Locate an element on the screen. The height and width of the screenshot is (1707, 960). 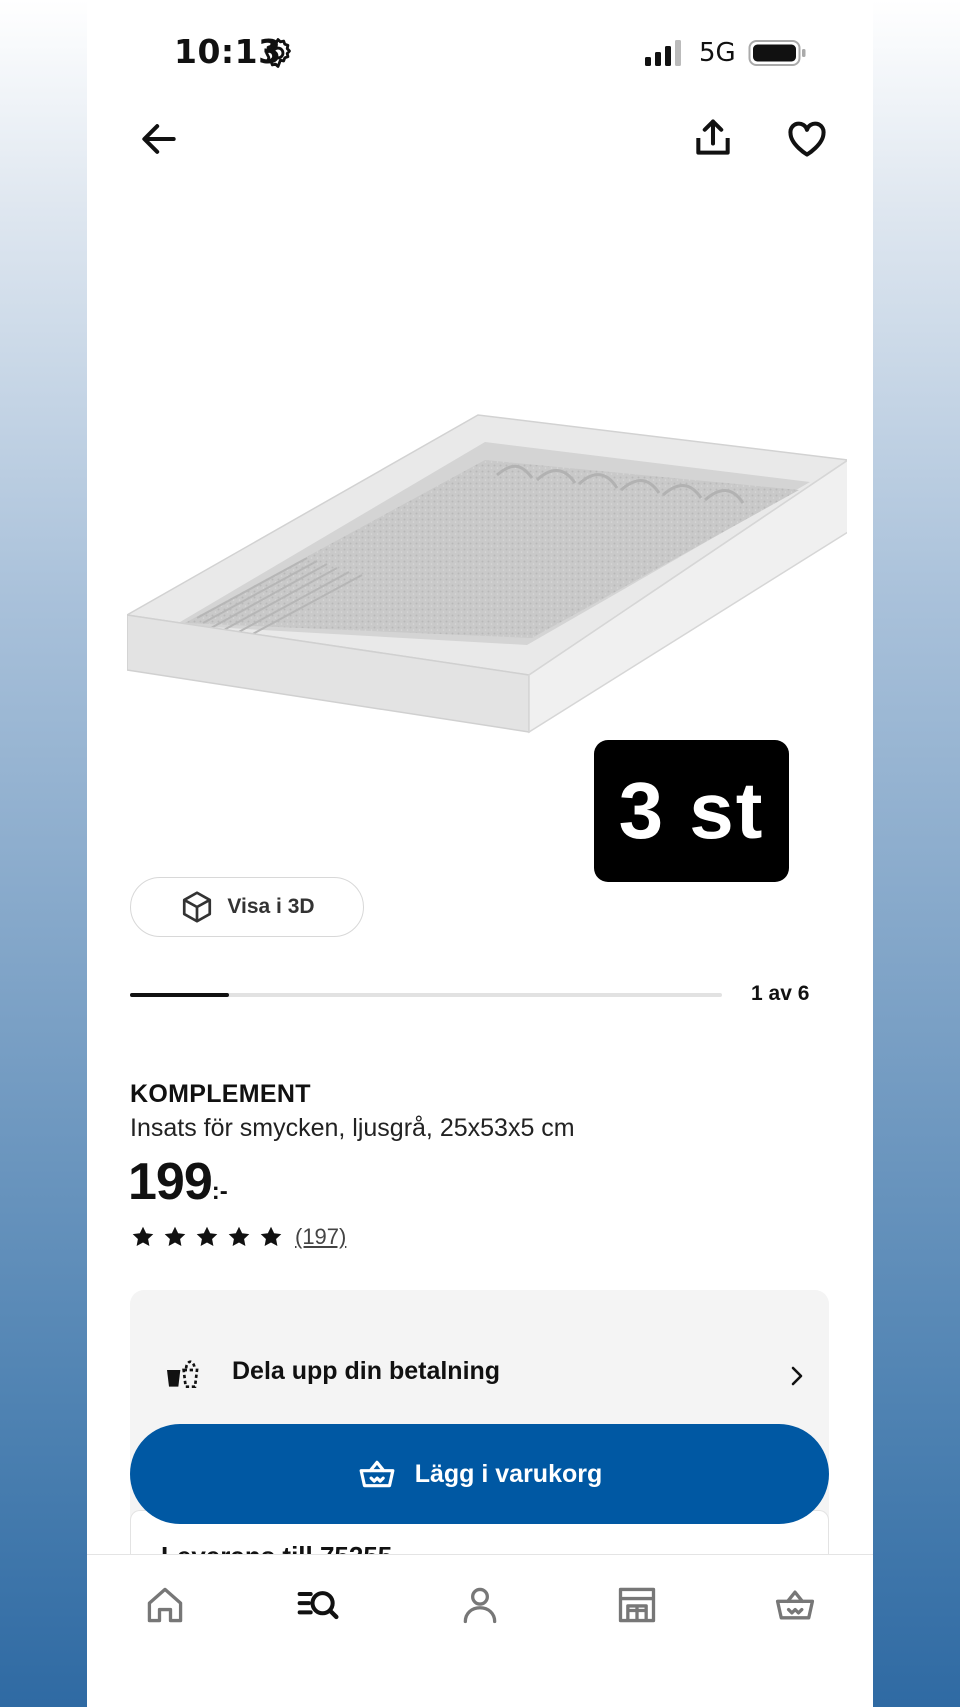
split-payment-label: Dela upp din betalning is located at coordinates (366, 1371).